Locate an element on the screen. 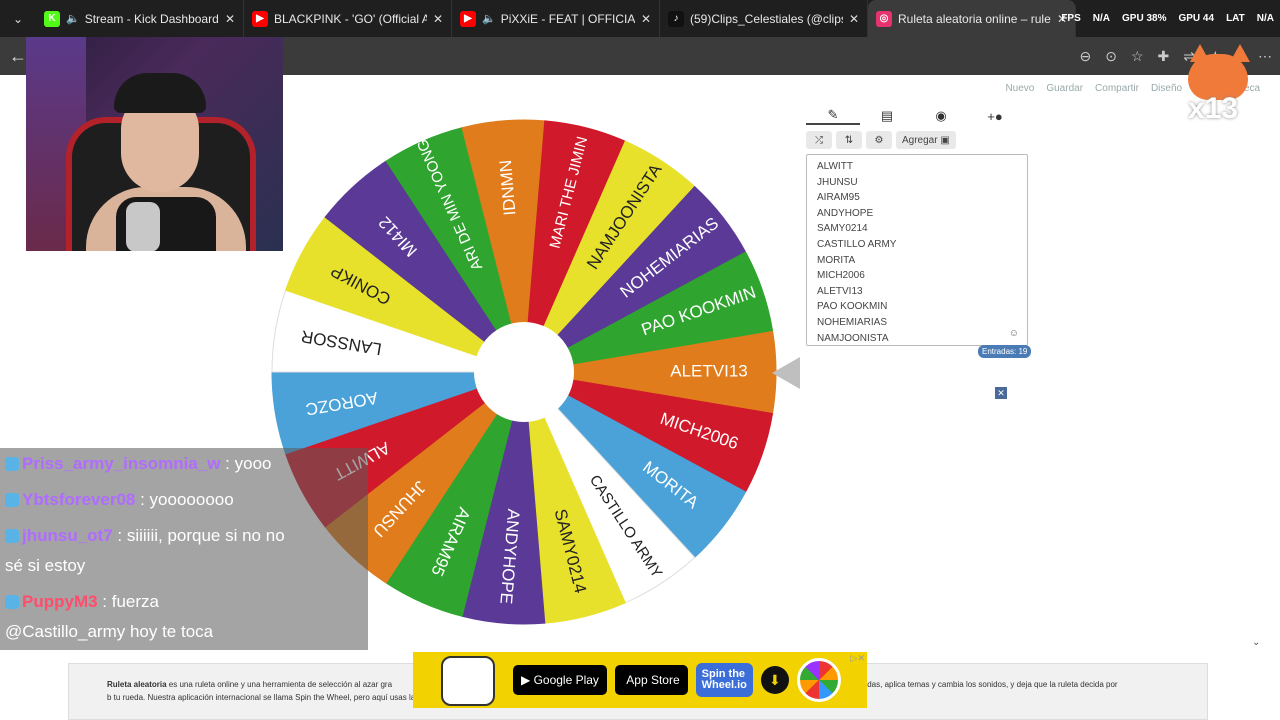 The image size is (1280, 720). edit-pencil-icon: ✎ is located at coordinates (833, 116).